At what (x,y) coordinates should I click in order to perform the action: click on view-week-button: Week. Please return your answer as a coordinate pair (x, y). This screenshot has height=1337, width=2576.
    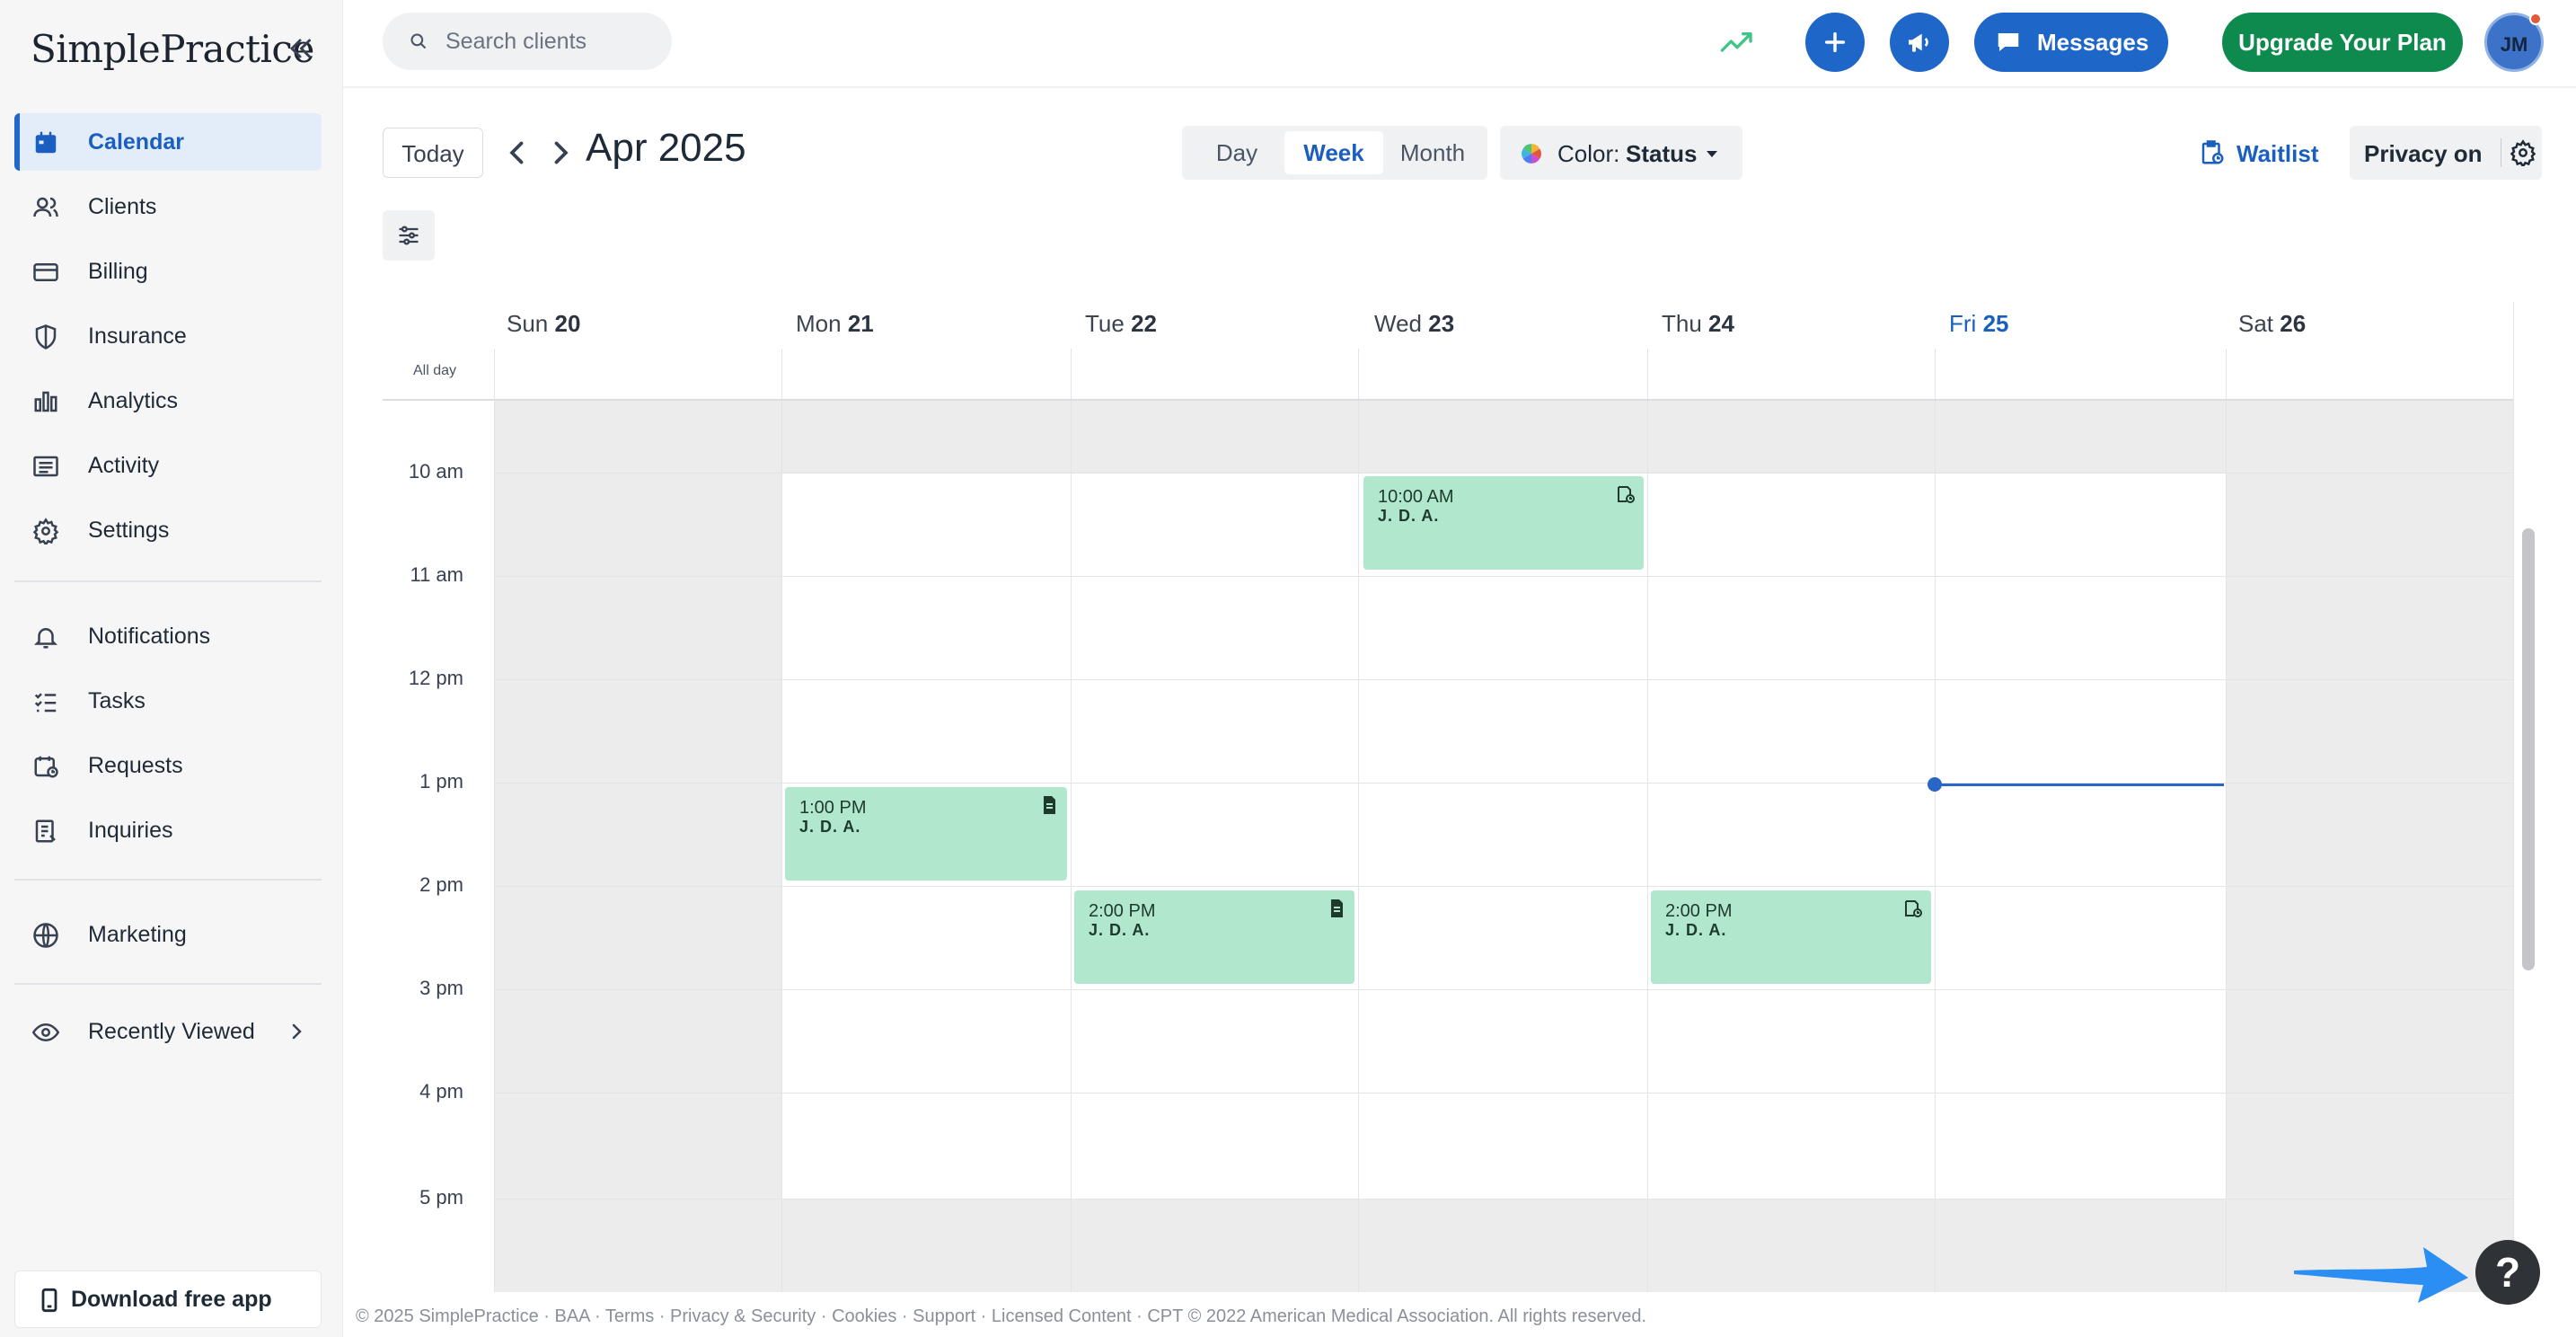
    Looking at the image, I should click on (1333, 152).